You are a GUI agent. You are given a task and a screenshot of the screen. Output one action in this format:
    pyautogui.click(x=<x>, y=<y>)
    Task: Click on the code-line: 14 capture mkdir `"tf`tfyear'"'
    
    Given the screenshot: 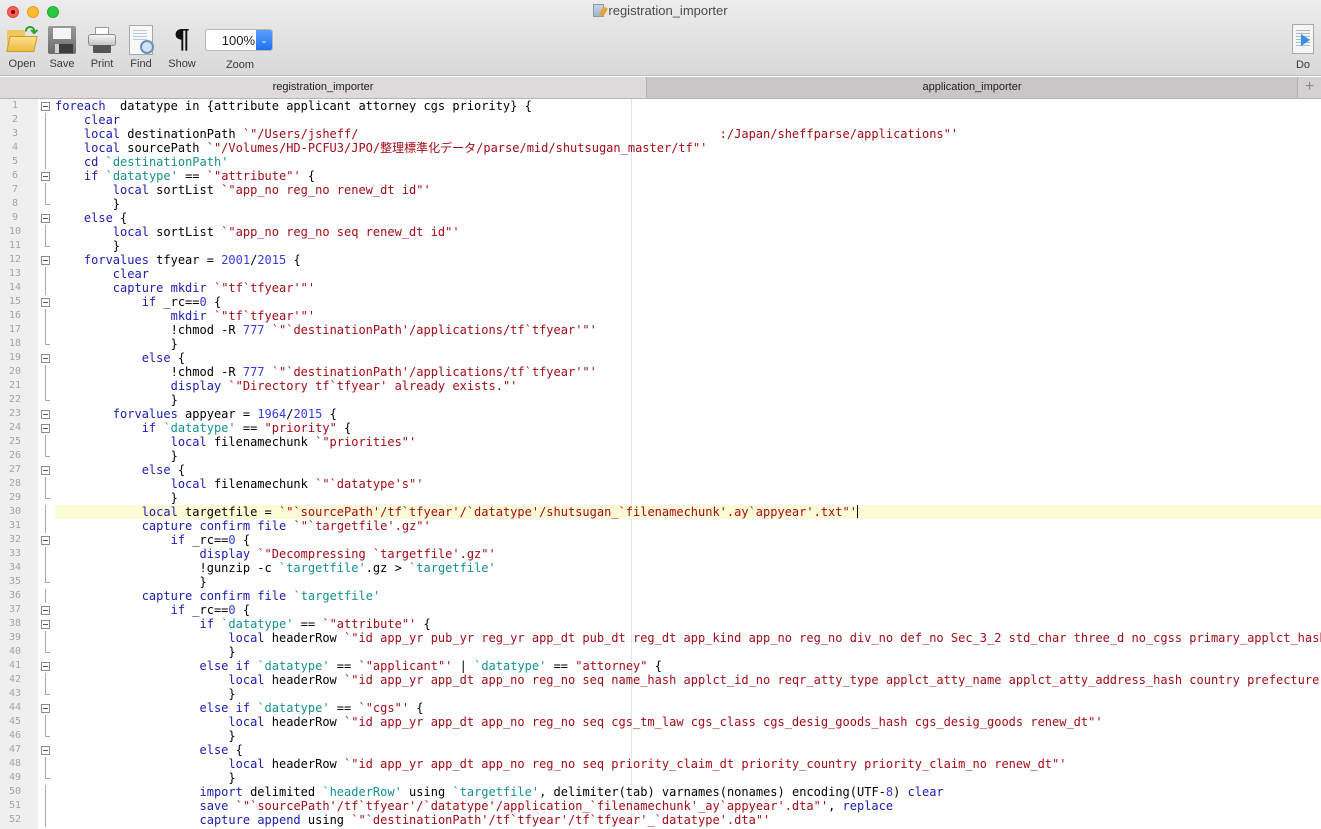 What is the action you would take?
    pyautogui.click(x=660, y=288)
    